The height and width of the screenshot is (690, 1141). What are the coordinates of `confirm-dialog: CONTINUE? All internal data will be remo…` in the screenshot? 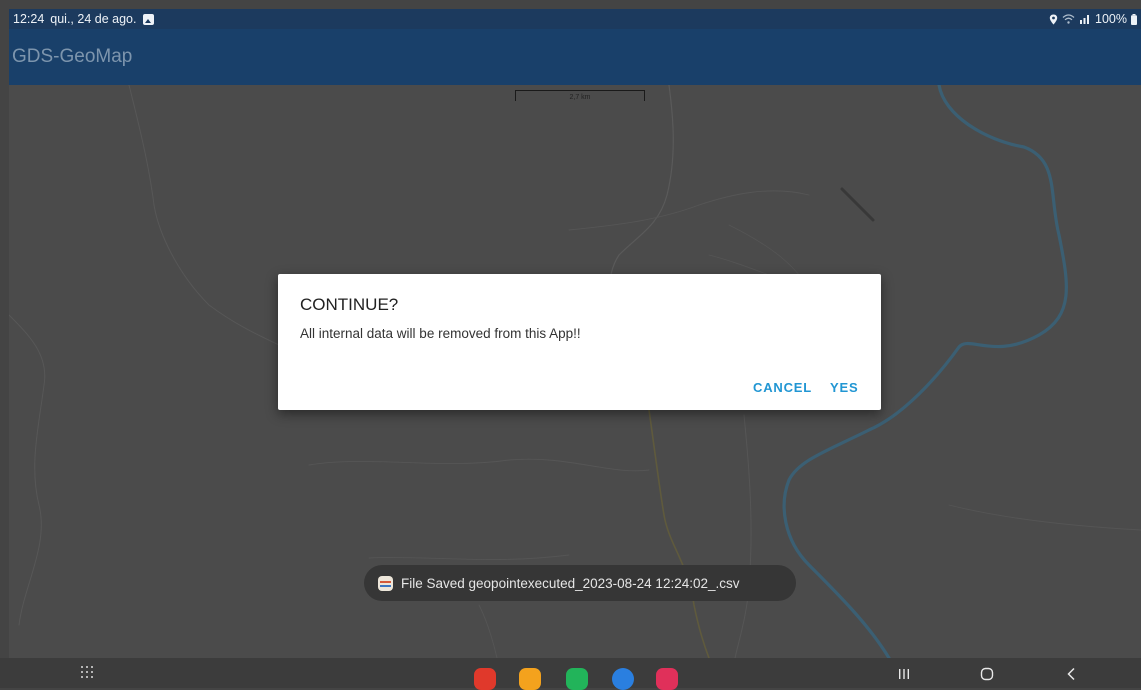 It's located at (579, 342).